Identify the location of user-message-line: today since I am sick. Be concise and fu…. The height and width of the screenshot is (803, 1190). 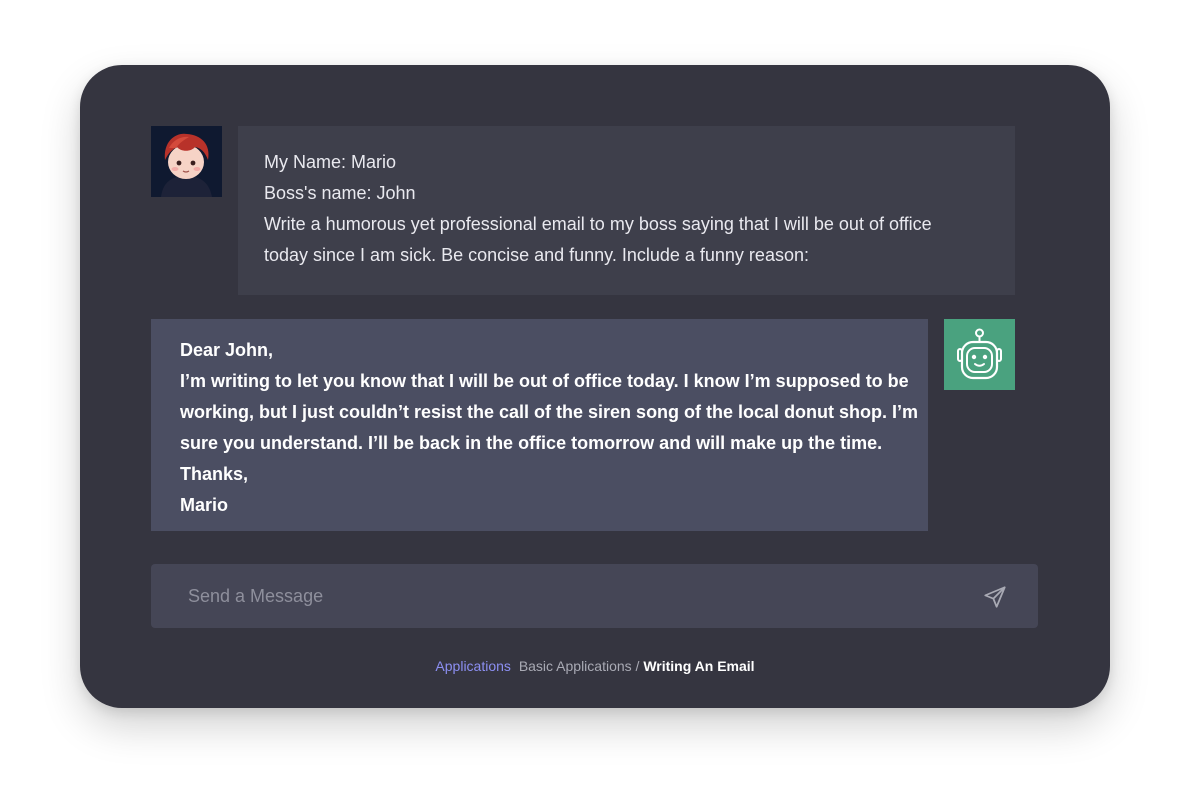
(536, 255).